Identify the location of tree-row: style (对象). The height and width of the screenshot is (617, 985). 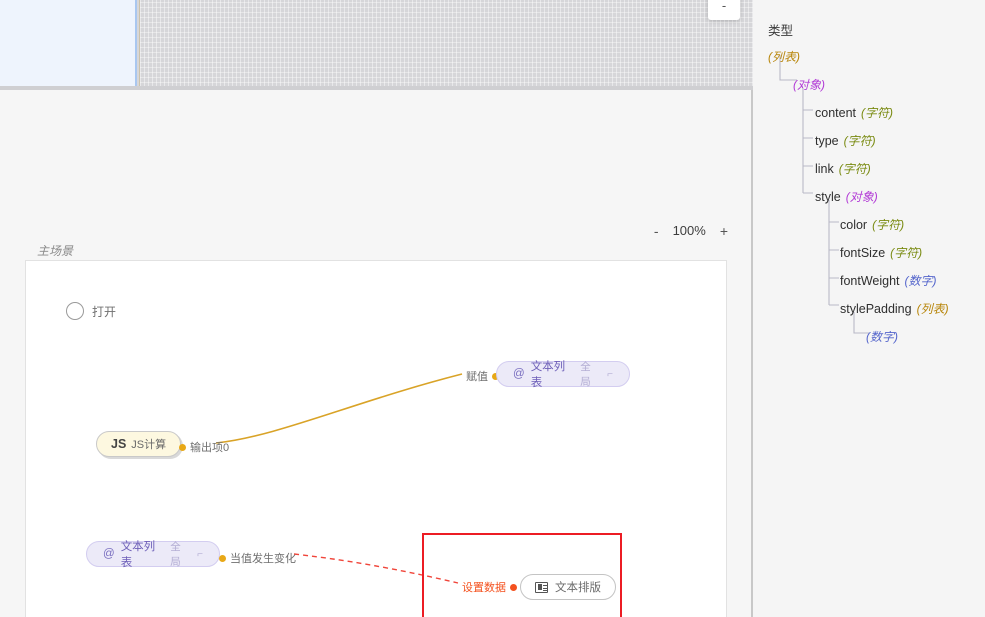
(846, 196).